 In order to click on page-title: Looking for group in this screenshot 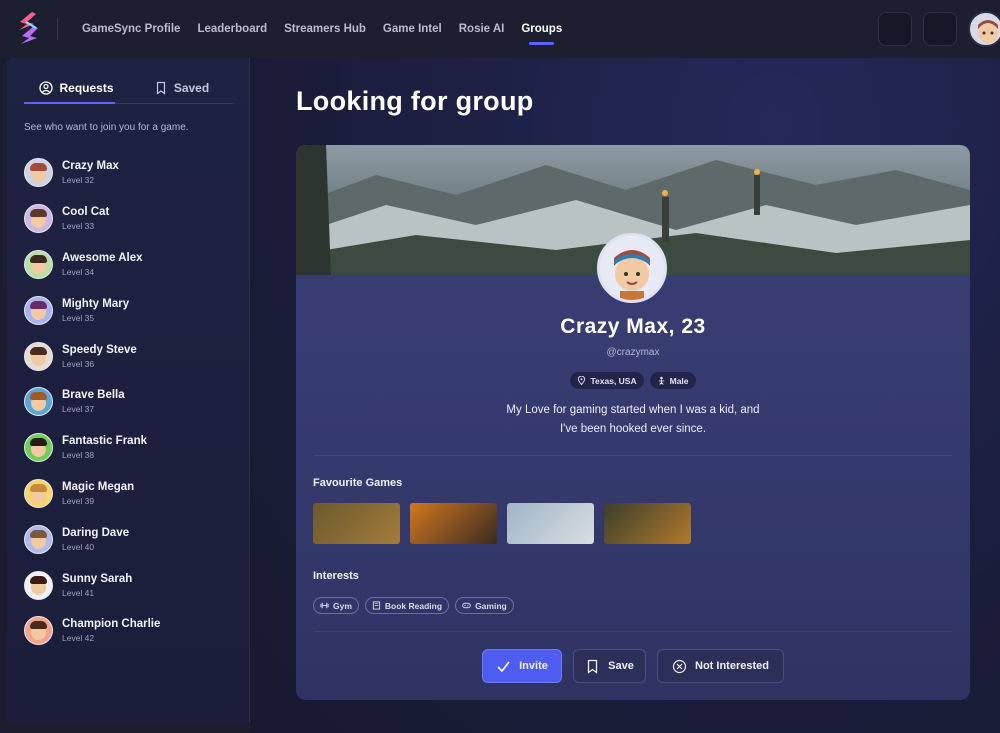, I will do `click(415, 101)`.